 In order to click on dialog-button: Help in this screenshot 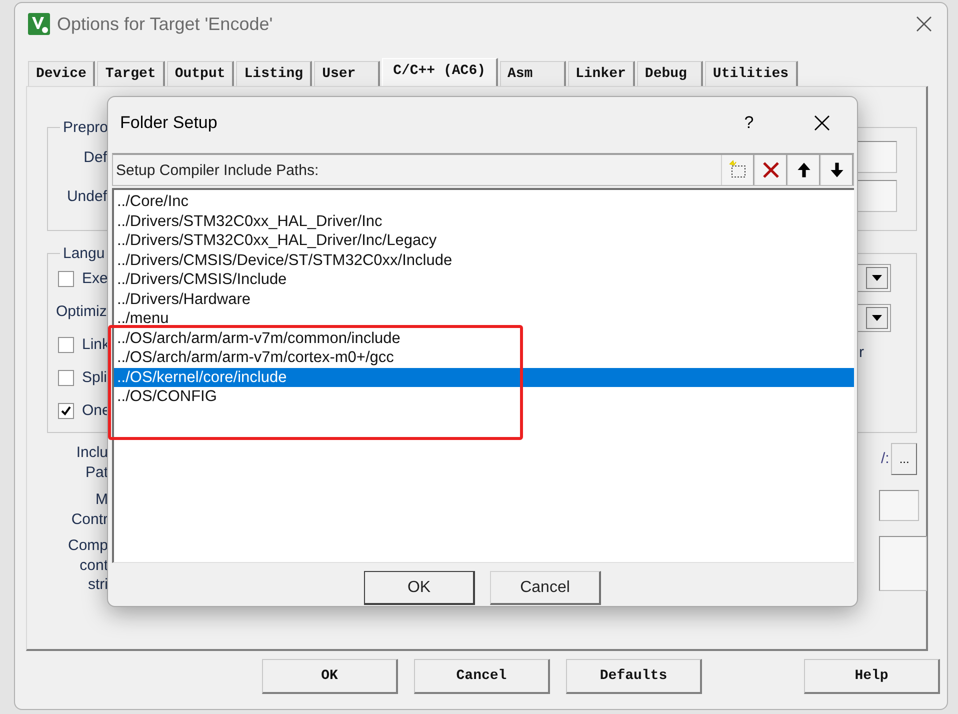, I will do `click(872, 676)`.